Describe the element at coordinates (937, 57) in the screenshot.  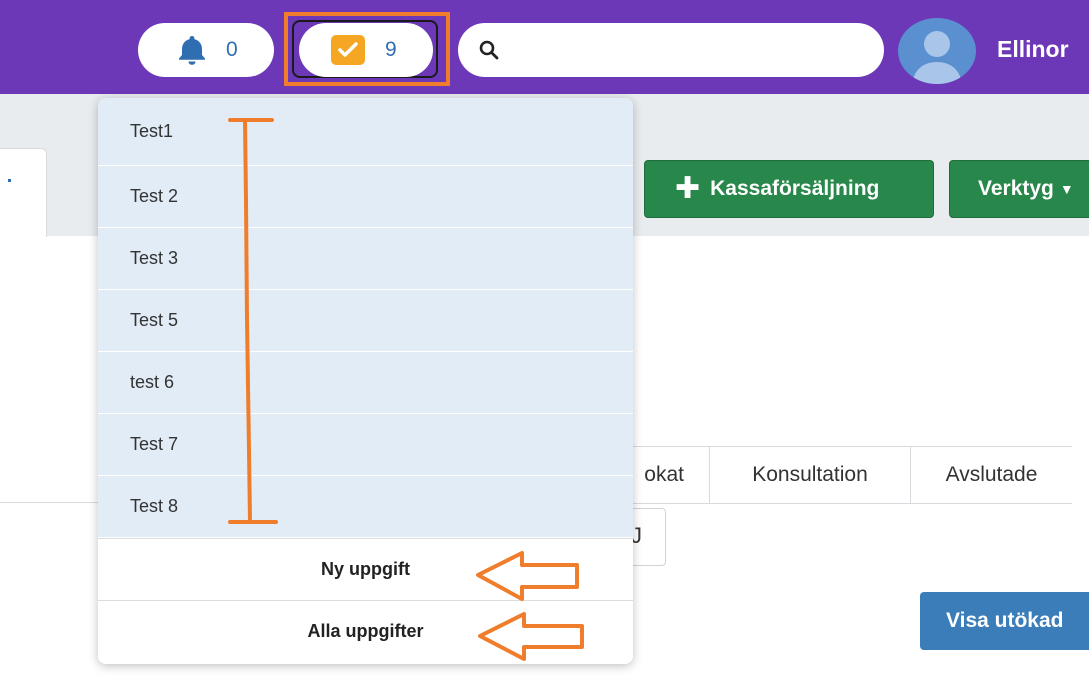
I see `user-silhouette-icon` at that location.